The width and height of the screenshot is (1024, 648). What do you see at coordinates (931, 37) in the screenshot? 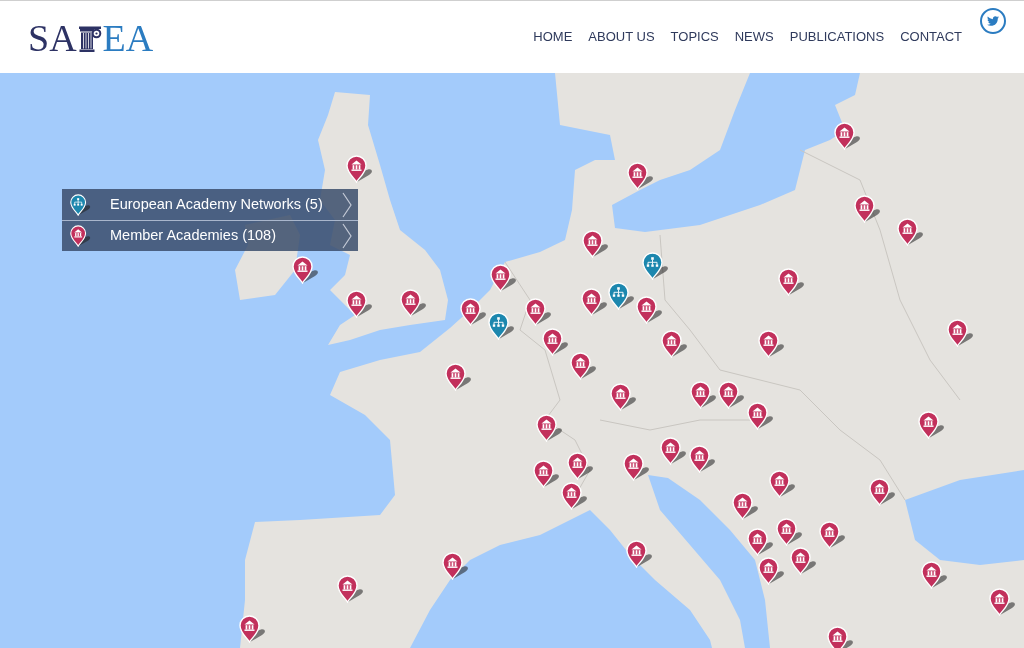
I see `nav-link: CONTACT` at bounding box center [931, 37].